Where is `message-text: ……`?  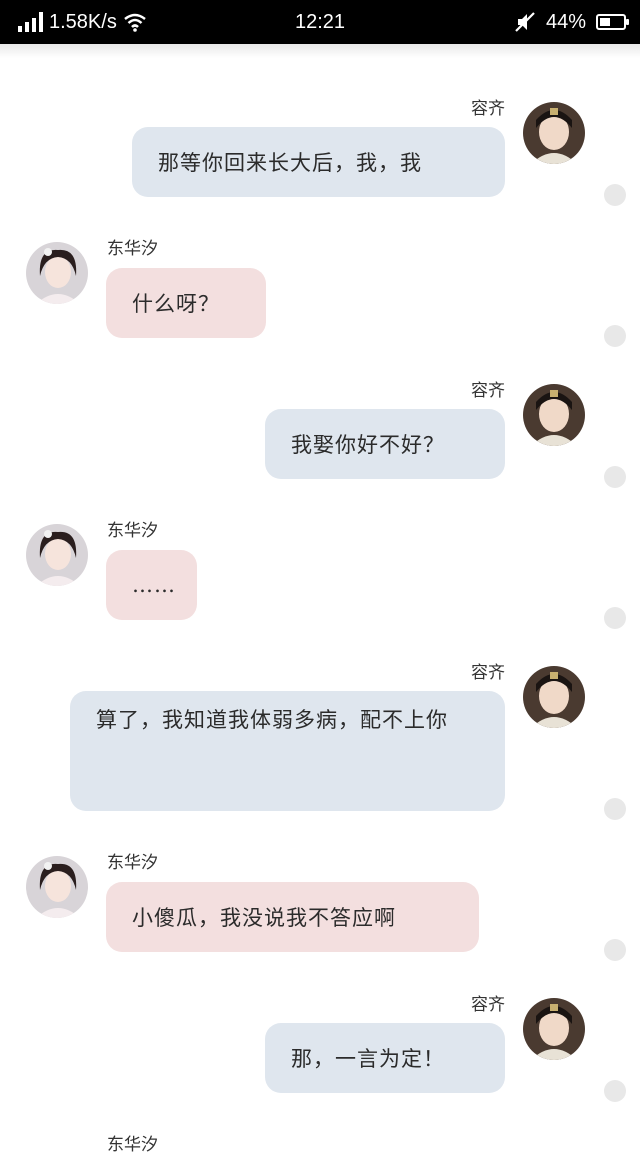
message-text: …… is located at coordinates (154, 585).